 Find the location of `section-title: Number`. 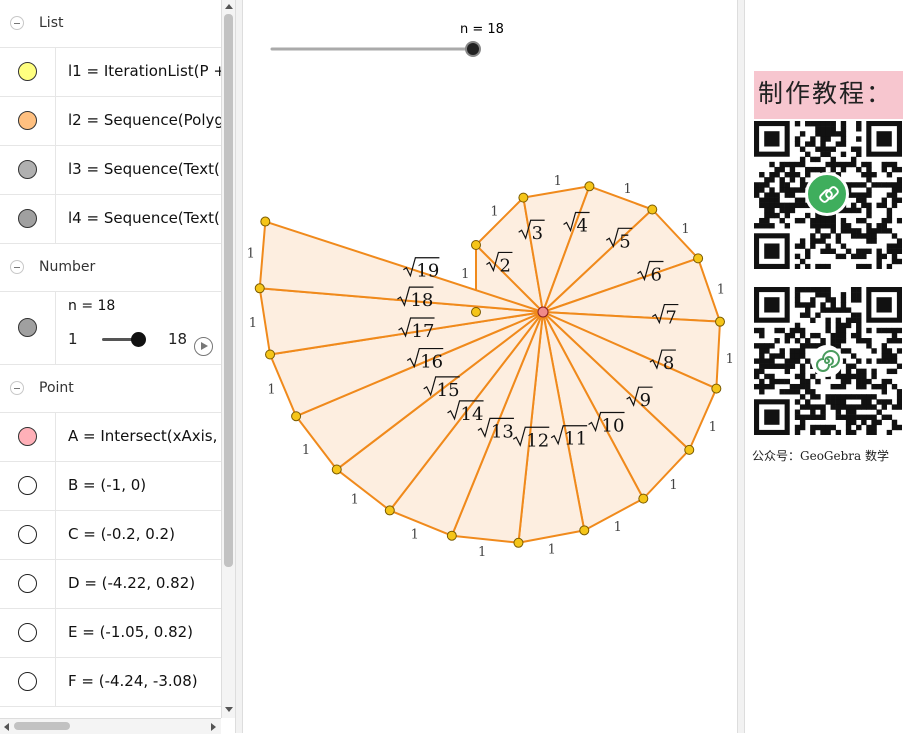

section-title: Number is located at coordinates (67, 267).